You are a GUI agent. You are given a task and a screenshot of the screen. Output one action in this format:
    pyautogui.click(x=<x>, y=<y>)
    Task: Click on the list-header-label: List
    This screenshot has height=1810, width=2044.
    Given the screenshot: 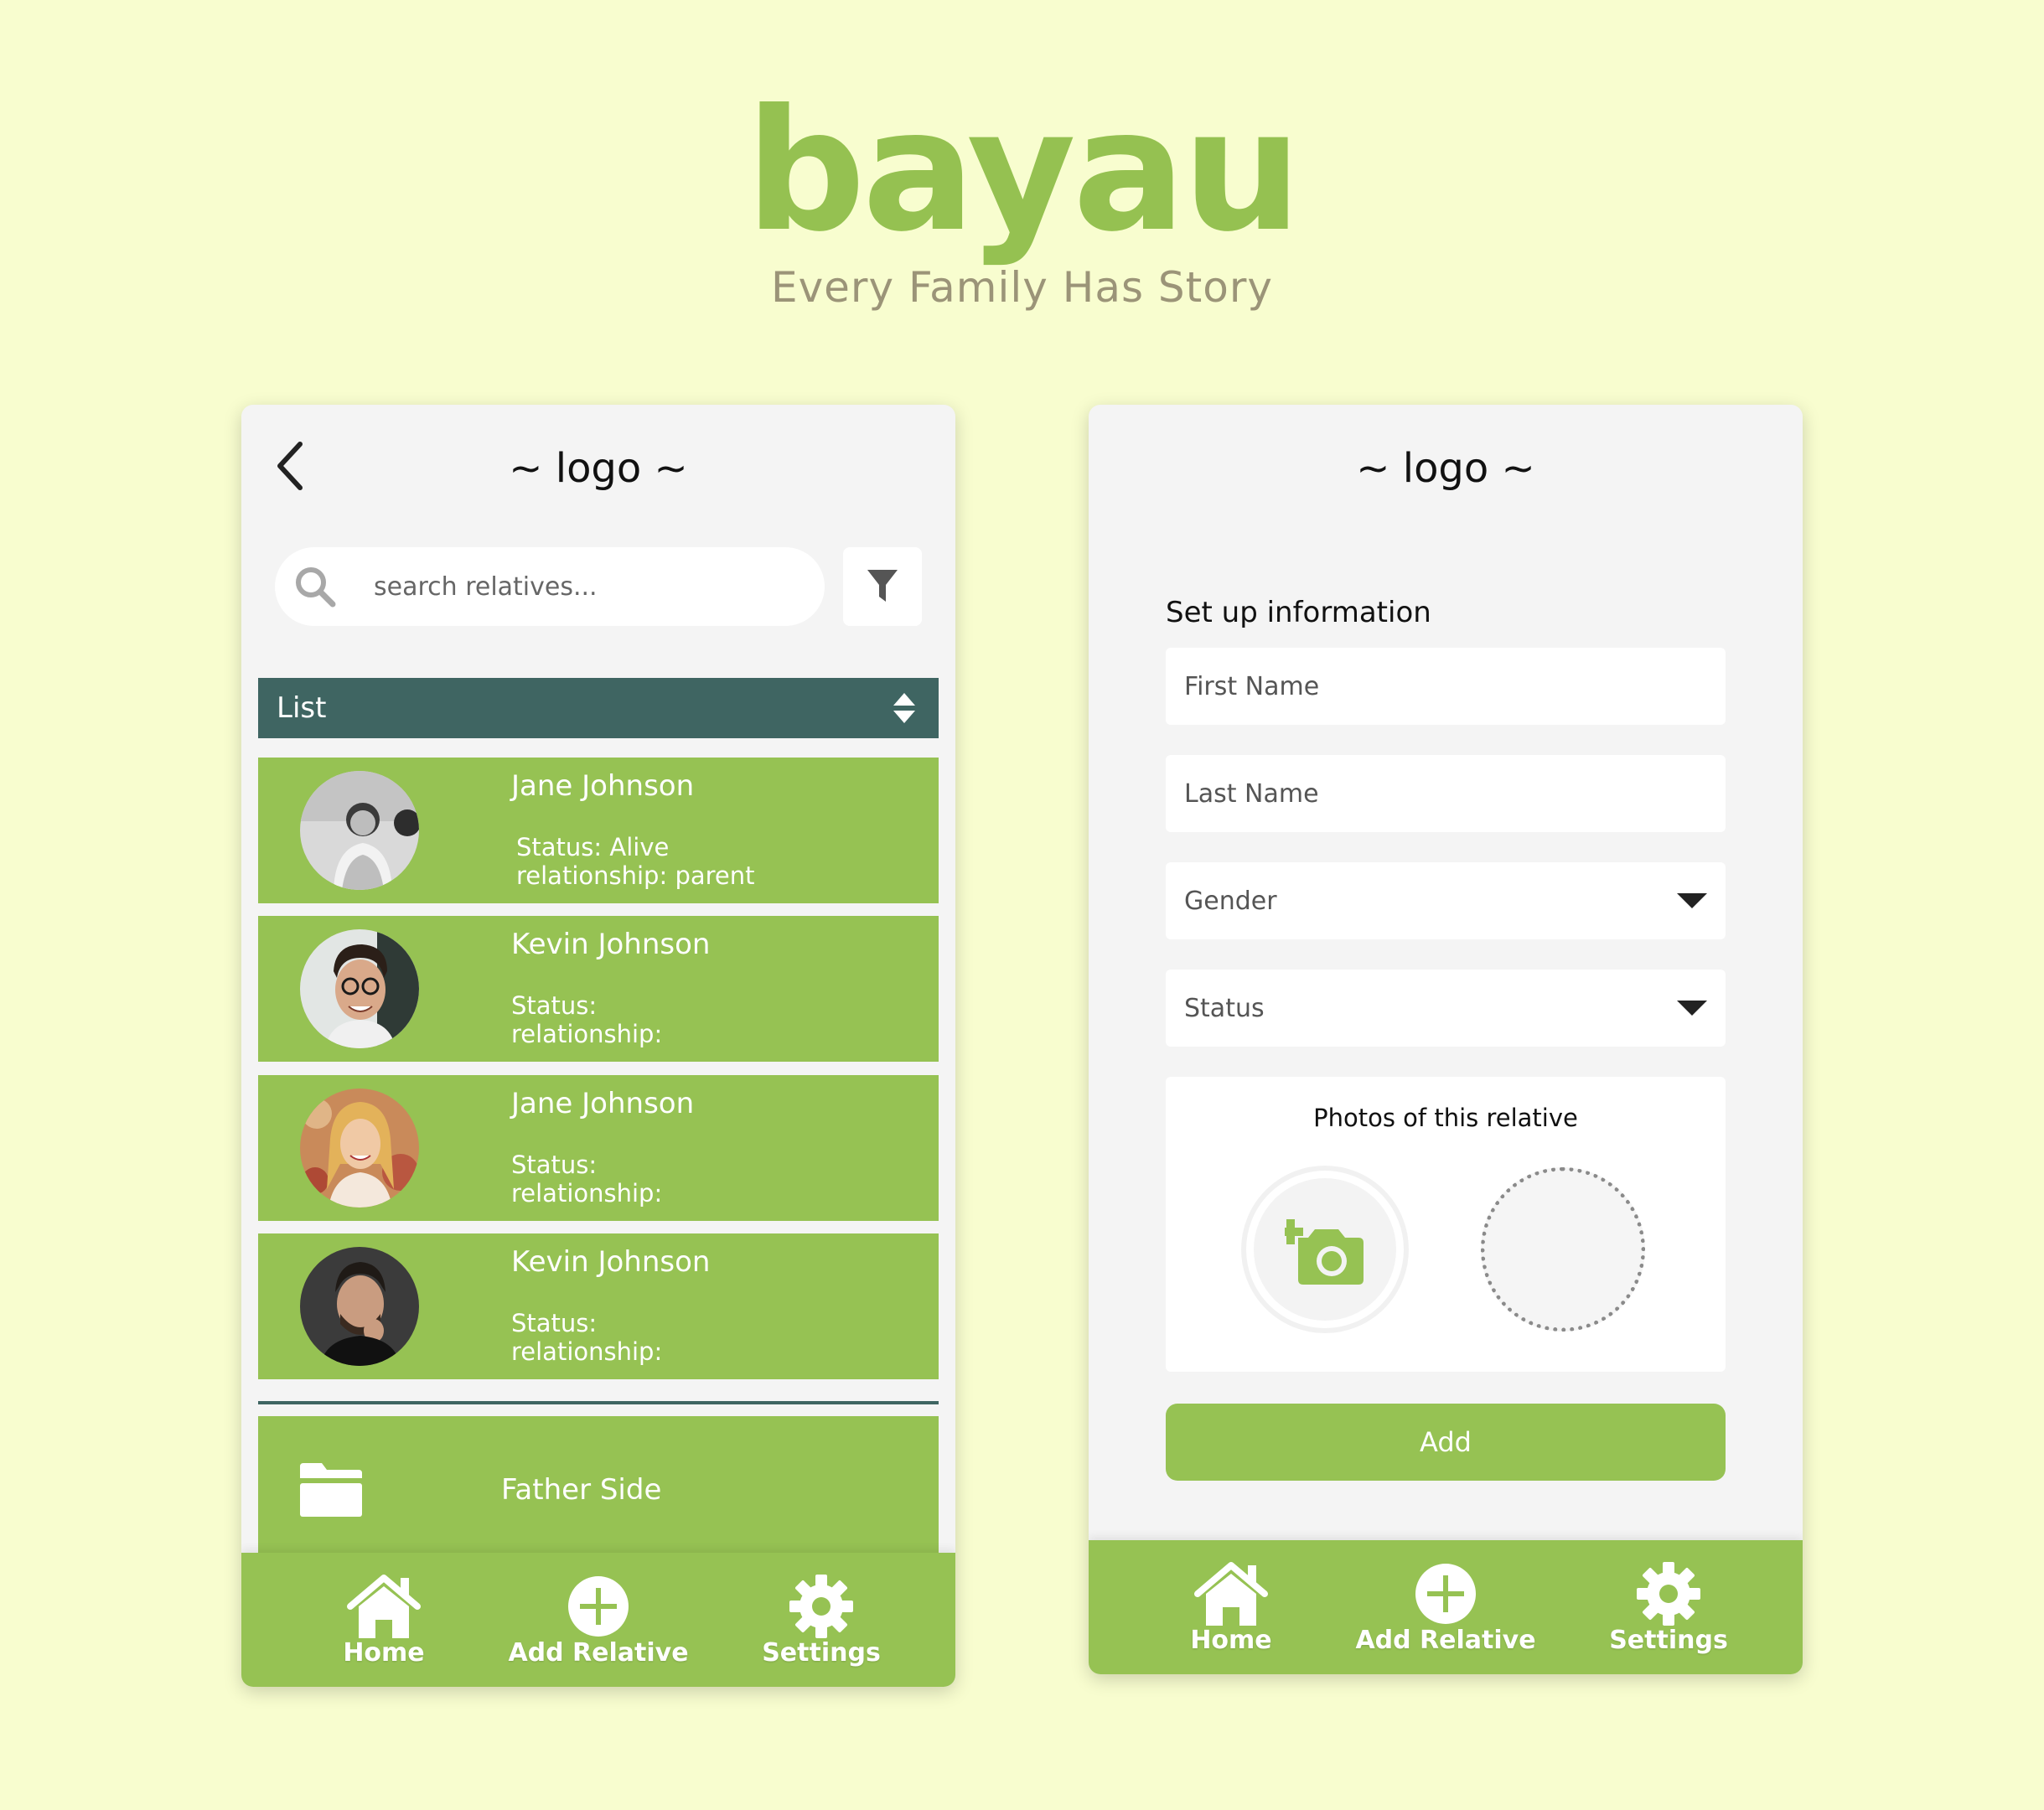 What is the action you would take?
    pyautogui.click(x=302, y=708)
    